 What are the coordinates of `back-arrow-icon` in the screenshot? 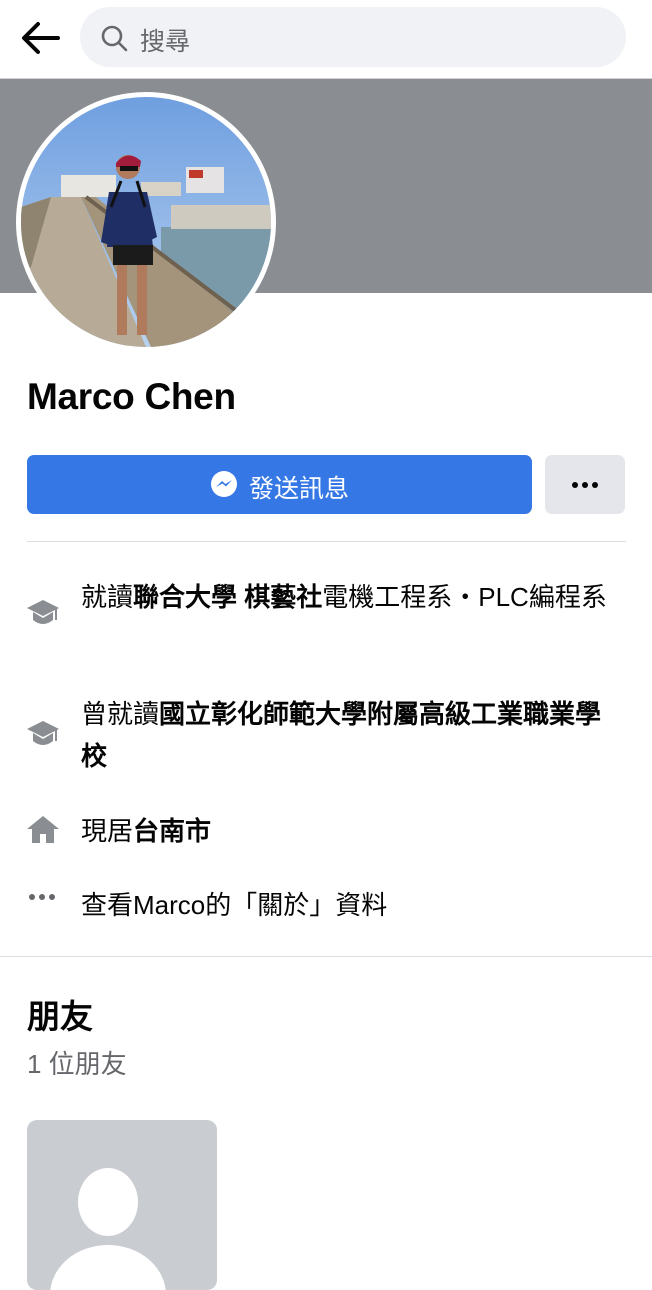 It's located at (41, 38).